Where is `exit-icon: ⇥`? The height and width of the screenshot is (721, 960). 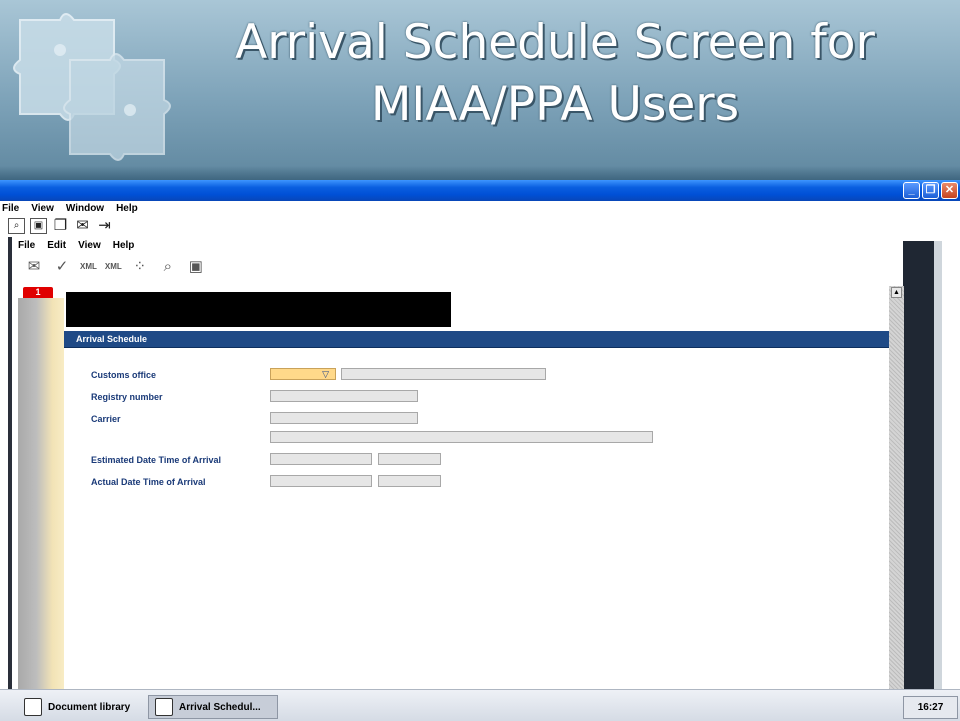 exit-icon: ⇥ is located at coordinates (104, 226).